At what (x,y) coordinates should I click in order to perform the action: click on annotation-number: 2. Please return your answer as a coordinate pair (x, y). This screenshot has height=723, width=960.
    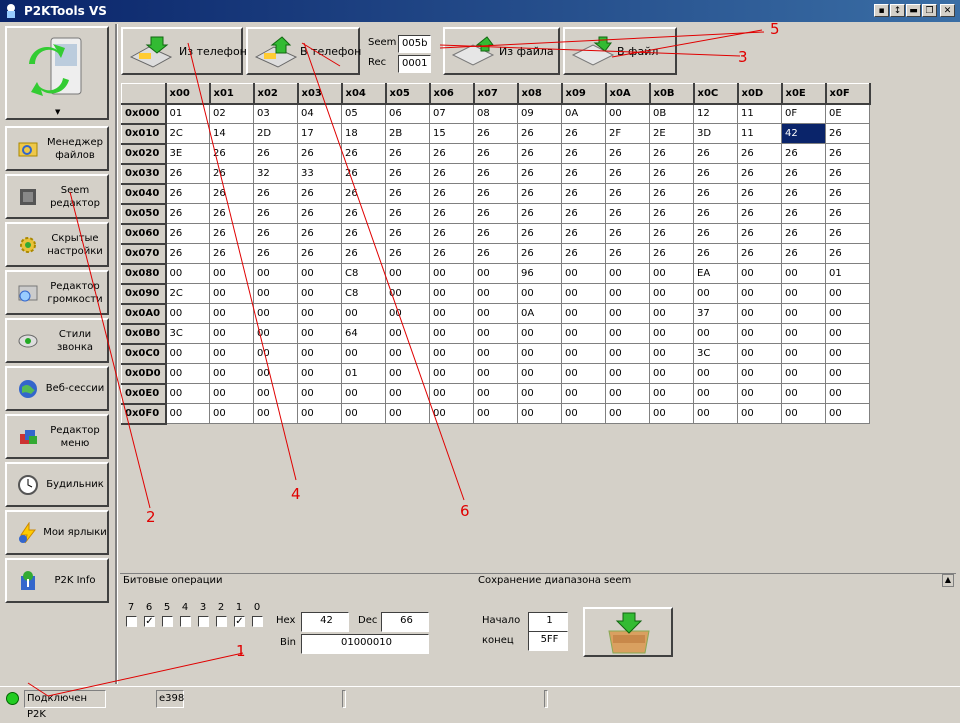
    Looking at the image, I should click on (151, 517).